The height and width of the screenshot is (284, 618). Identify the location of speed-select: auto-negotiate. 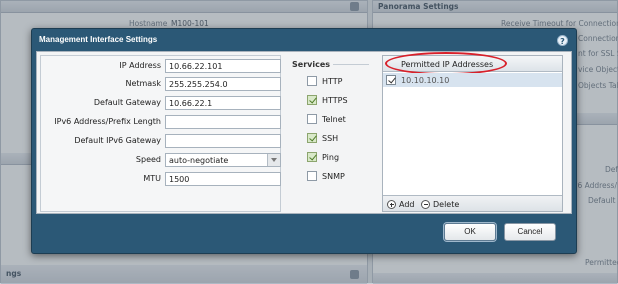
(223, 160).